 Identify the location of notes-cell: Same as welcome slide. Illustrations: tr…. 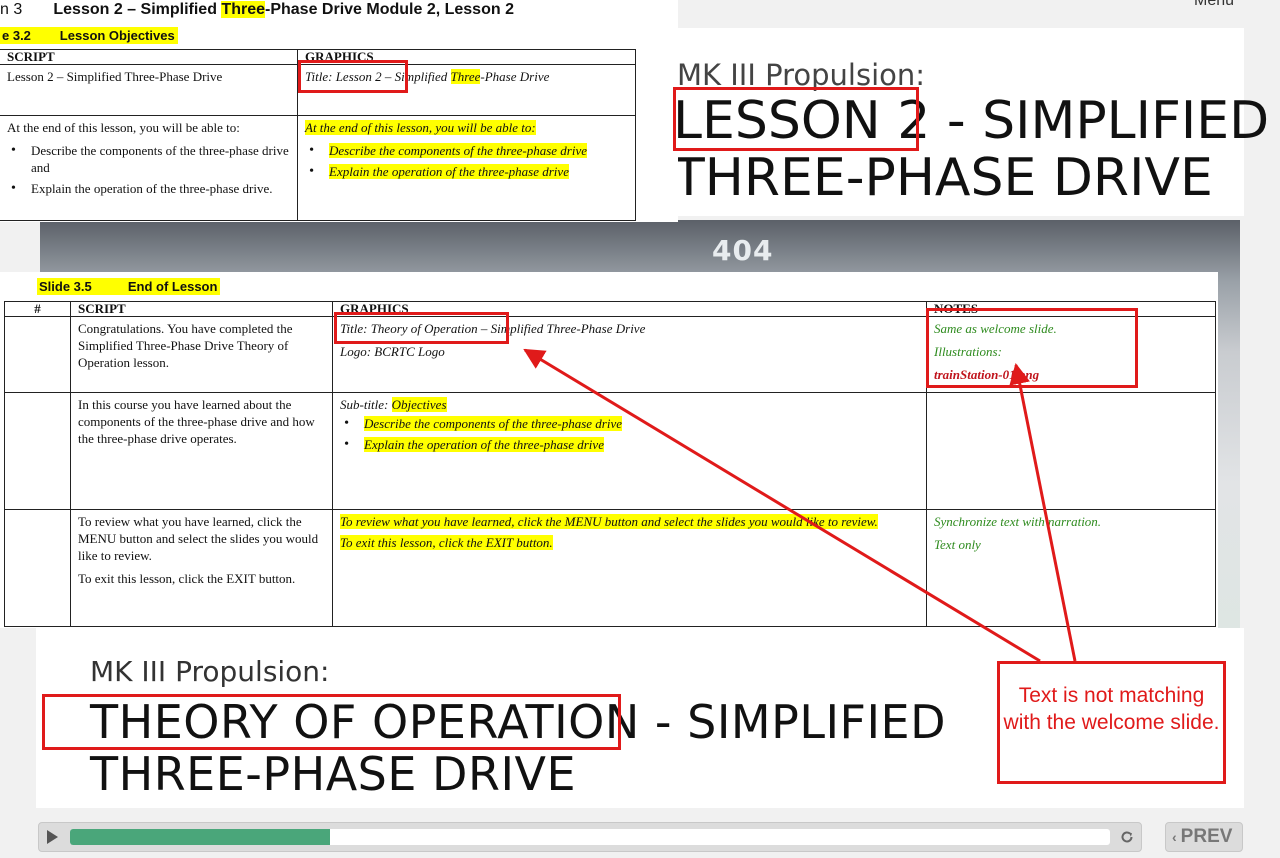
(1071, 354).